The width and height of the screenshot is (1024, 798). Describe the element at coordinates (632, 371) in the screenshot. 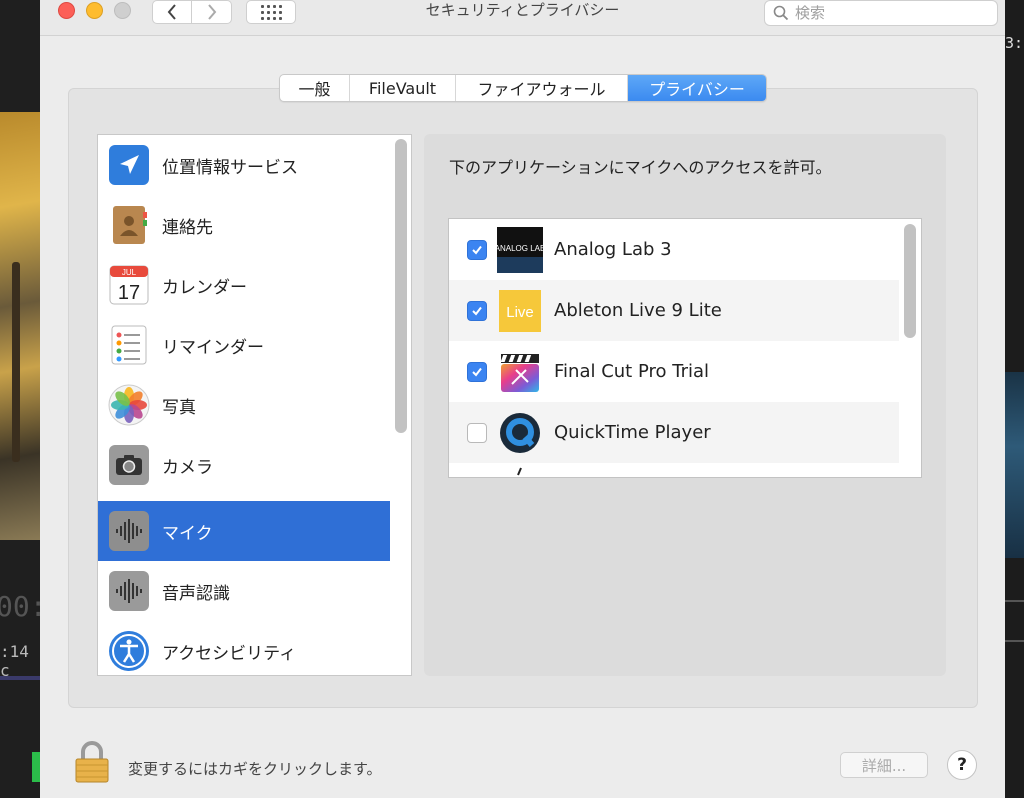

I see `app-name: Final Cut Pro Trial` at that location.